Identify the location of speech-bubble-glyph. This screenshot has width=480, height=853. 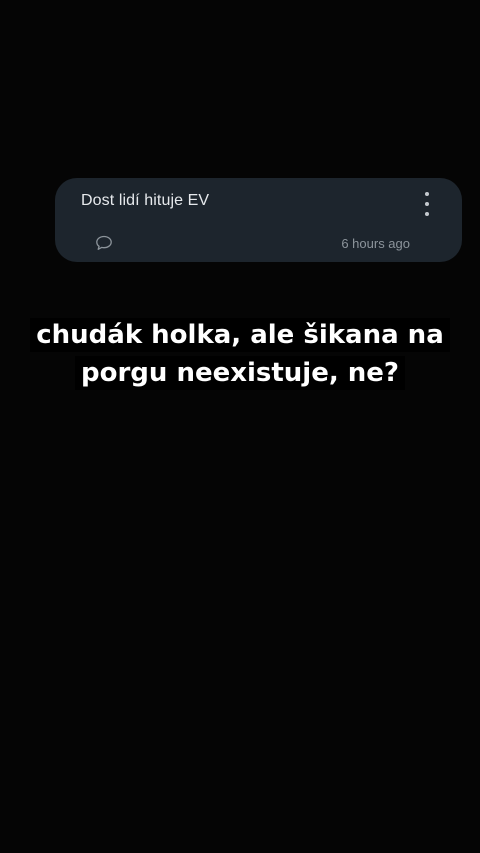
(104, 242).